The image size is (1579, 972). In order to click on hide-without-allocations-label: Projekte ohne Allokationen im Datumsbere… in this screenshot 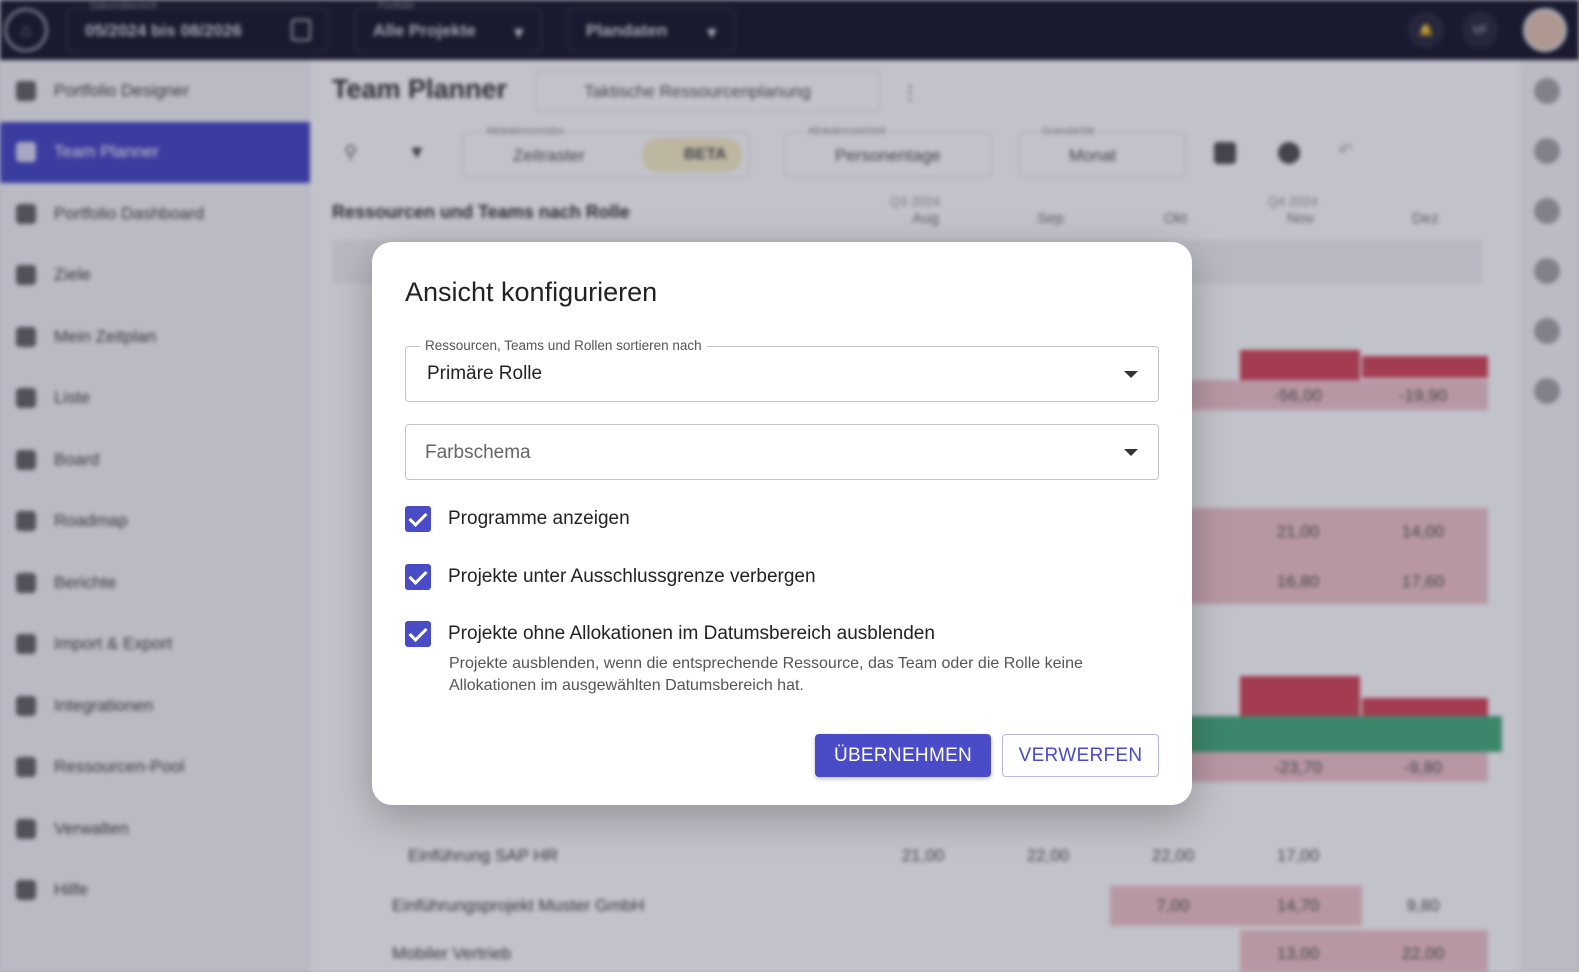, I will do `click(691, 633)`.